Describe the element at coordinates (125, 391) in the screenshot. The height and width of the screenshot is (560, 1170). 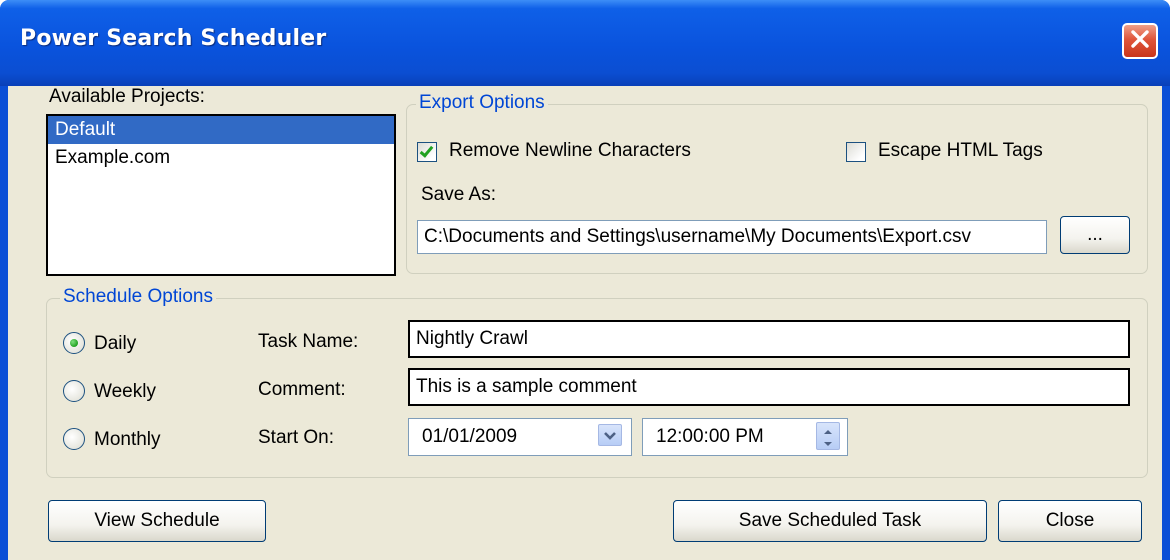
I see `weekly-label: Weekly` at that location.